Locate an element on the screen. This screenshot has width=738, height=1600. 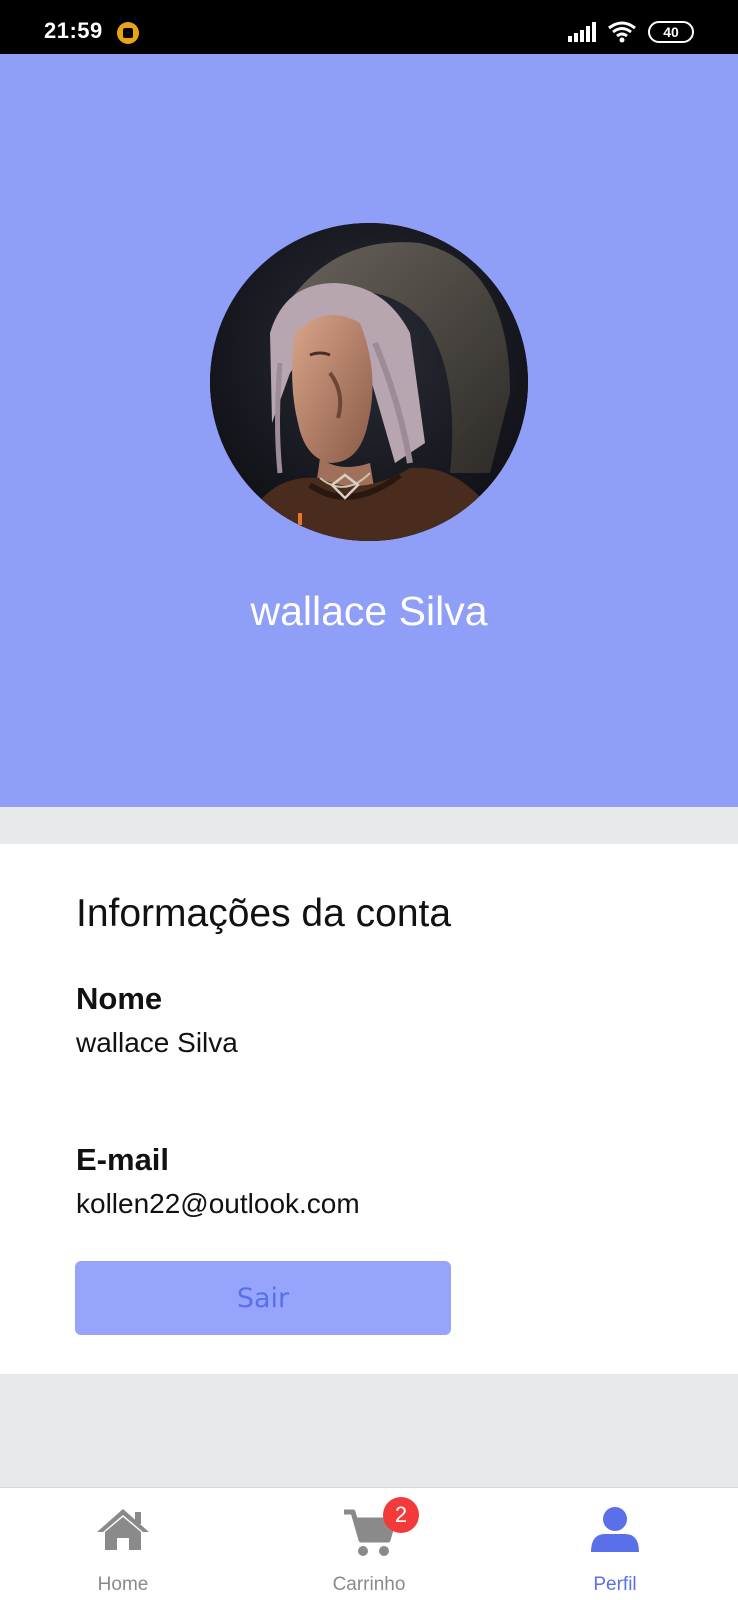
avatar-photo is located at coordinates (369, 382).